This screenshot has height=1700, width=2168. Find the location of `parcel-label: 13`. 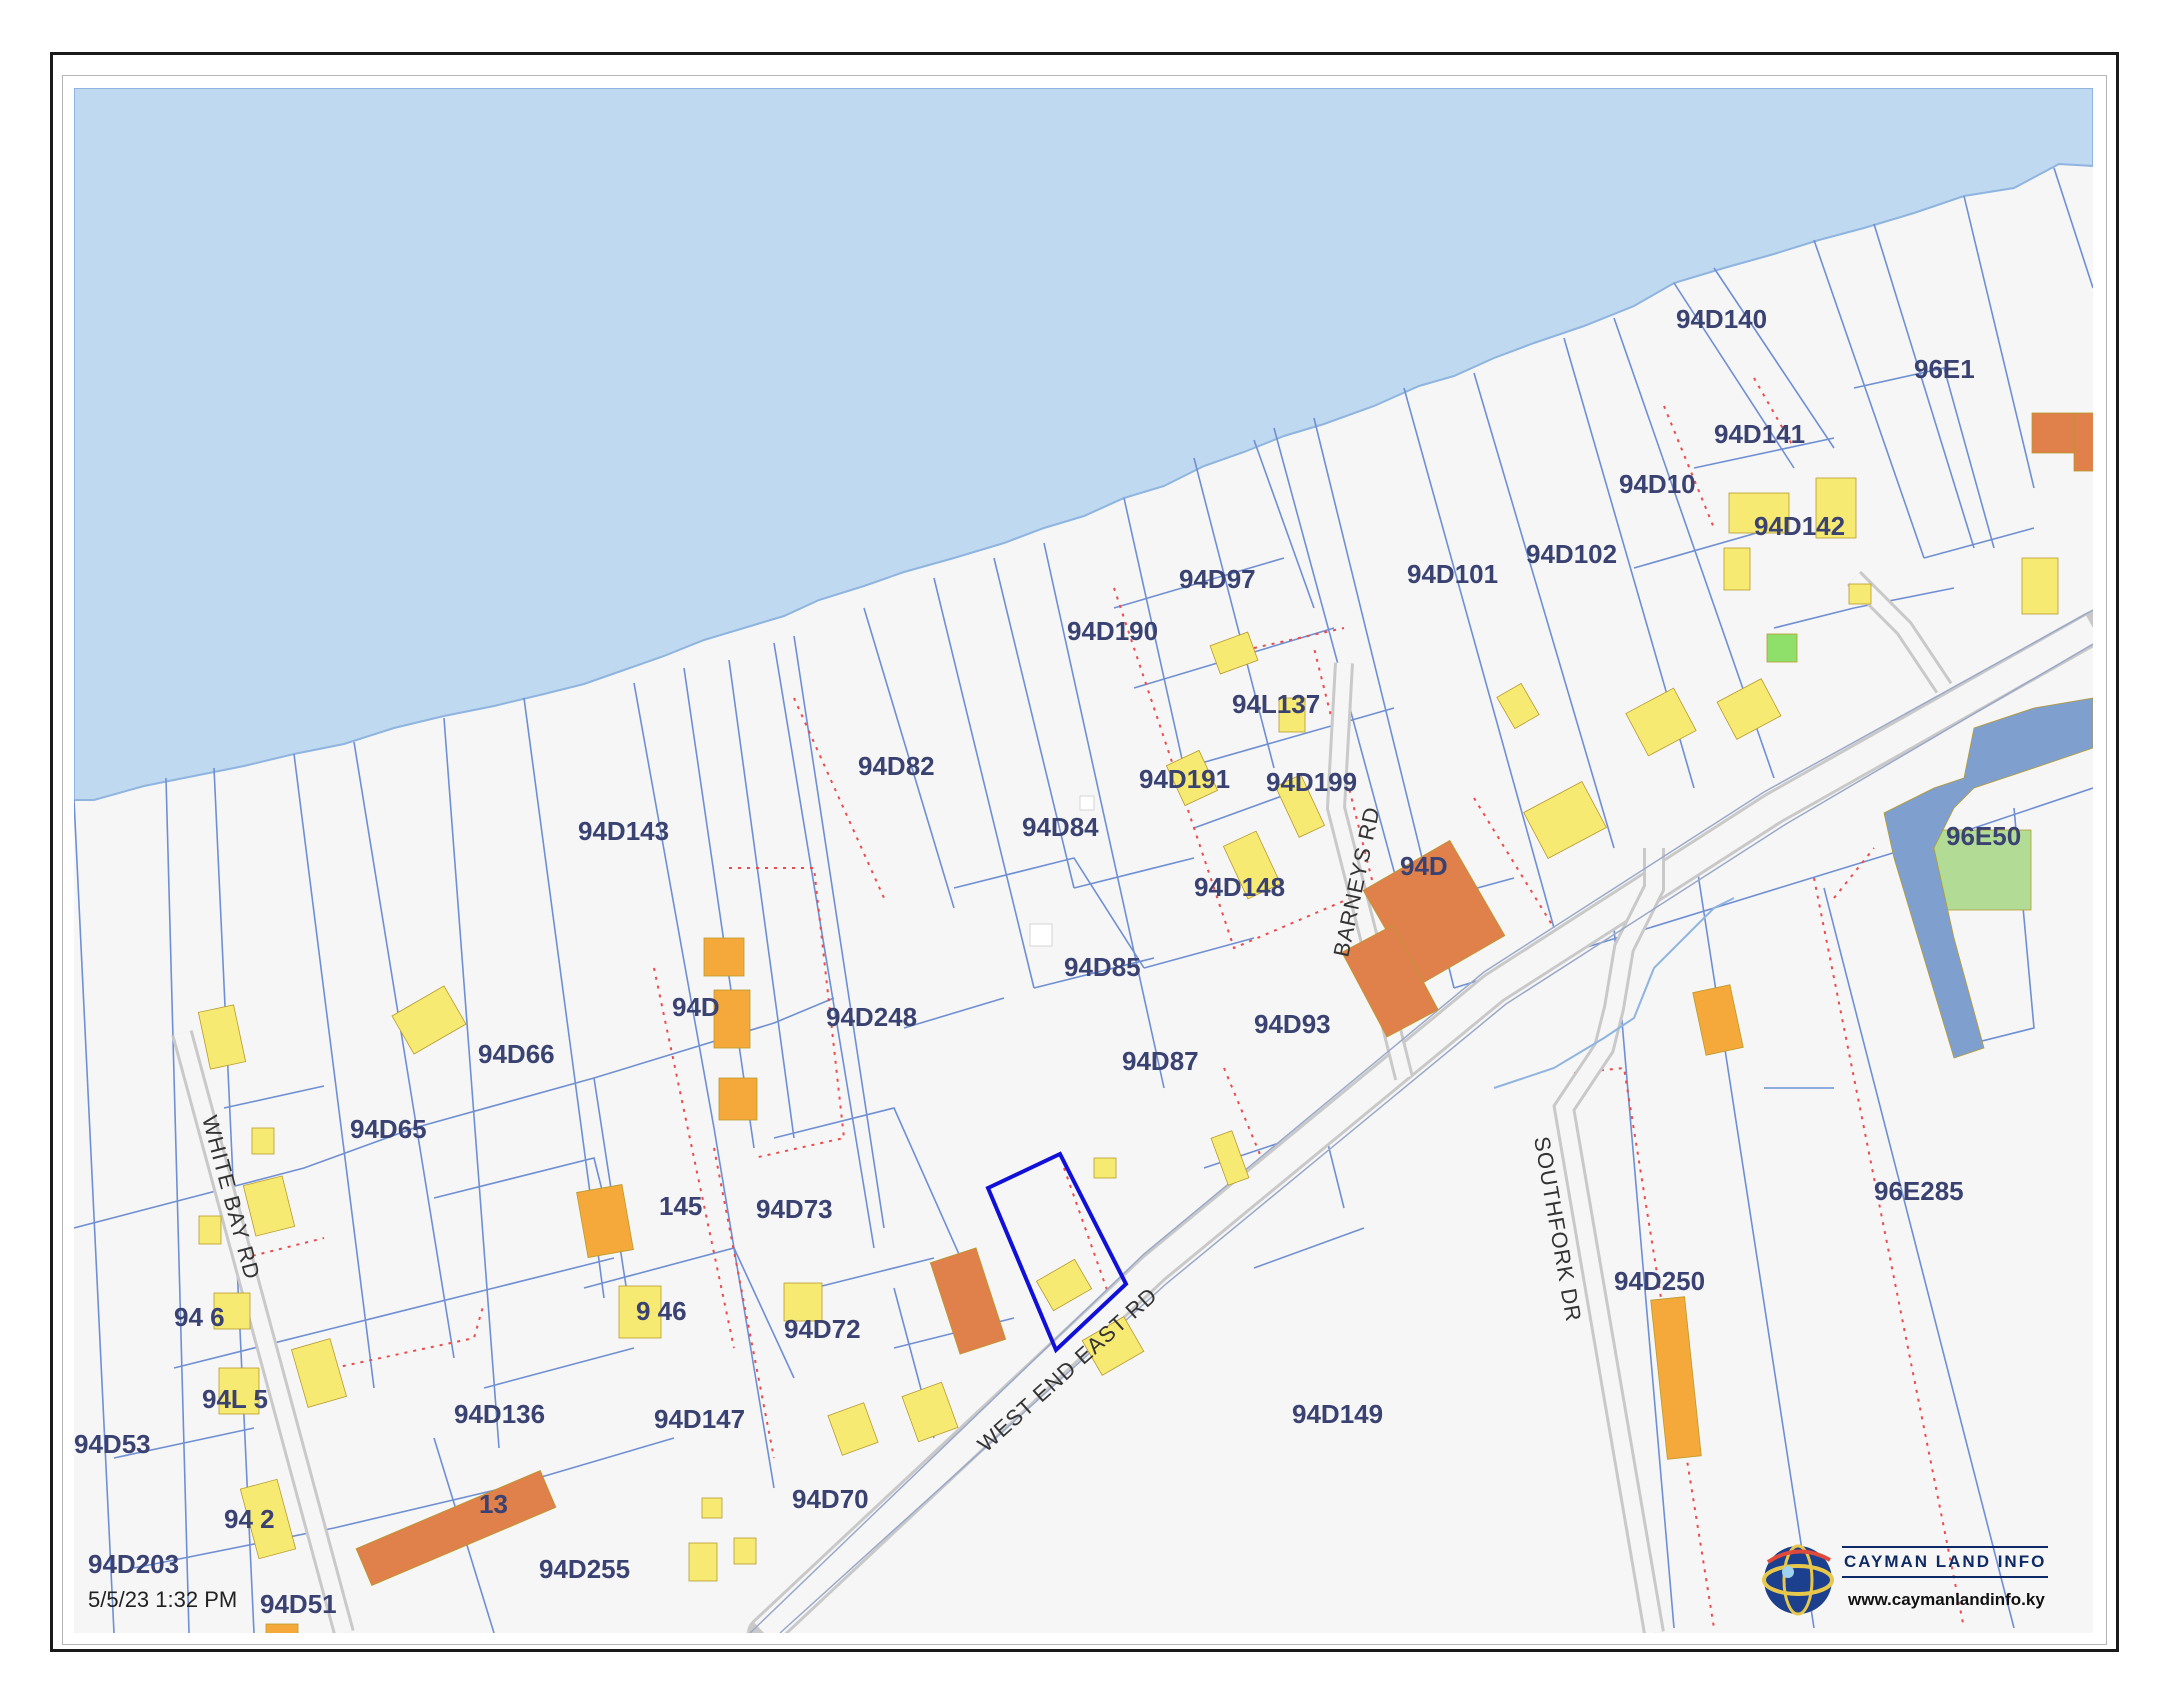

parcel-label: 13 is located at coordinates (493, 1504).